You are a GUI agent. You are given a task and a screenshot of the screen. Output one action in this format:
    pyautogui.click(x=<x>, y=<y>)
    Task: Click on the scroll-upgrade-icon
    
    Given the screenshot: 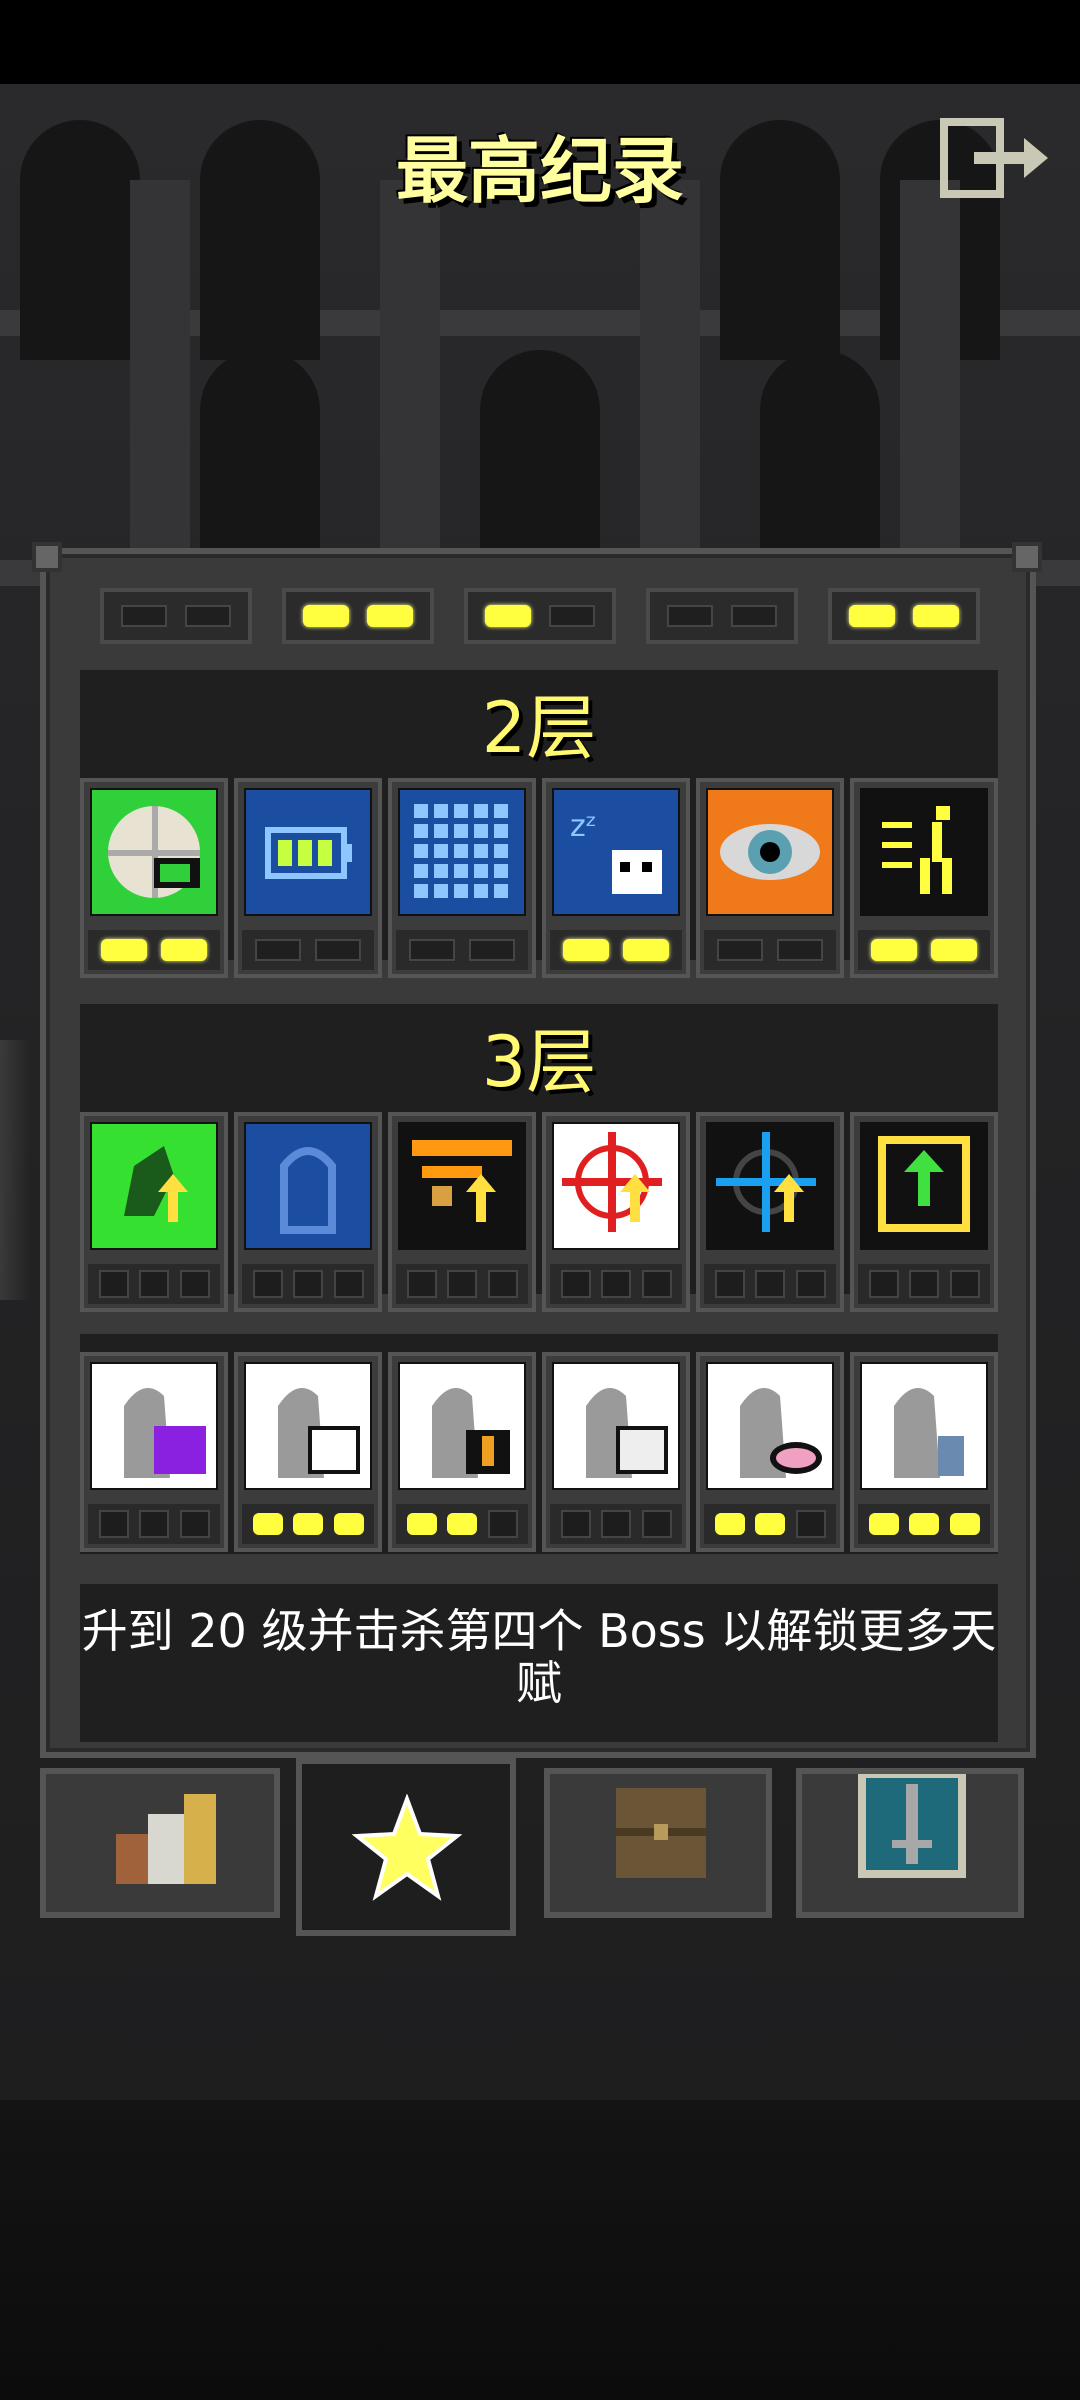 What is the action you would take?
    pyautogui.click(x=924, y=1186)
    